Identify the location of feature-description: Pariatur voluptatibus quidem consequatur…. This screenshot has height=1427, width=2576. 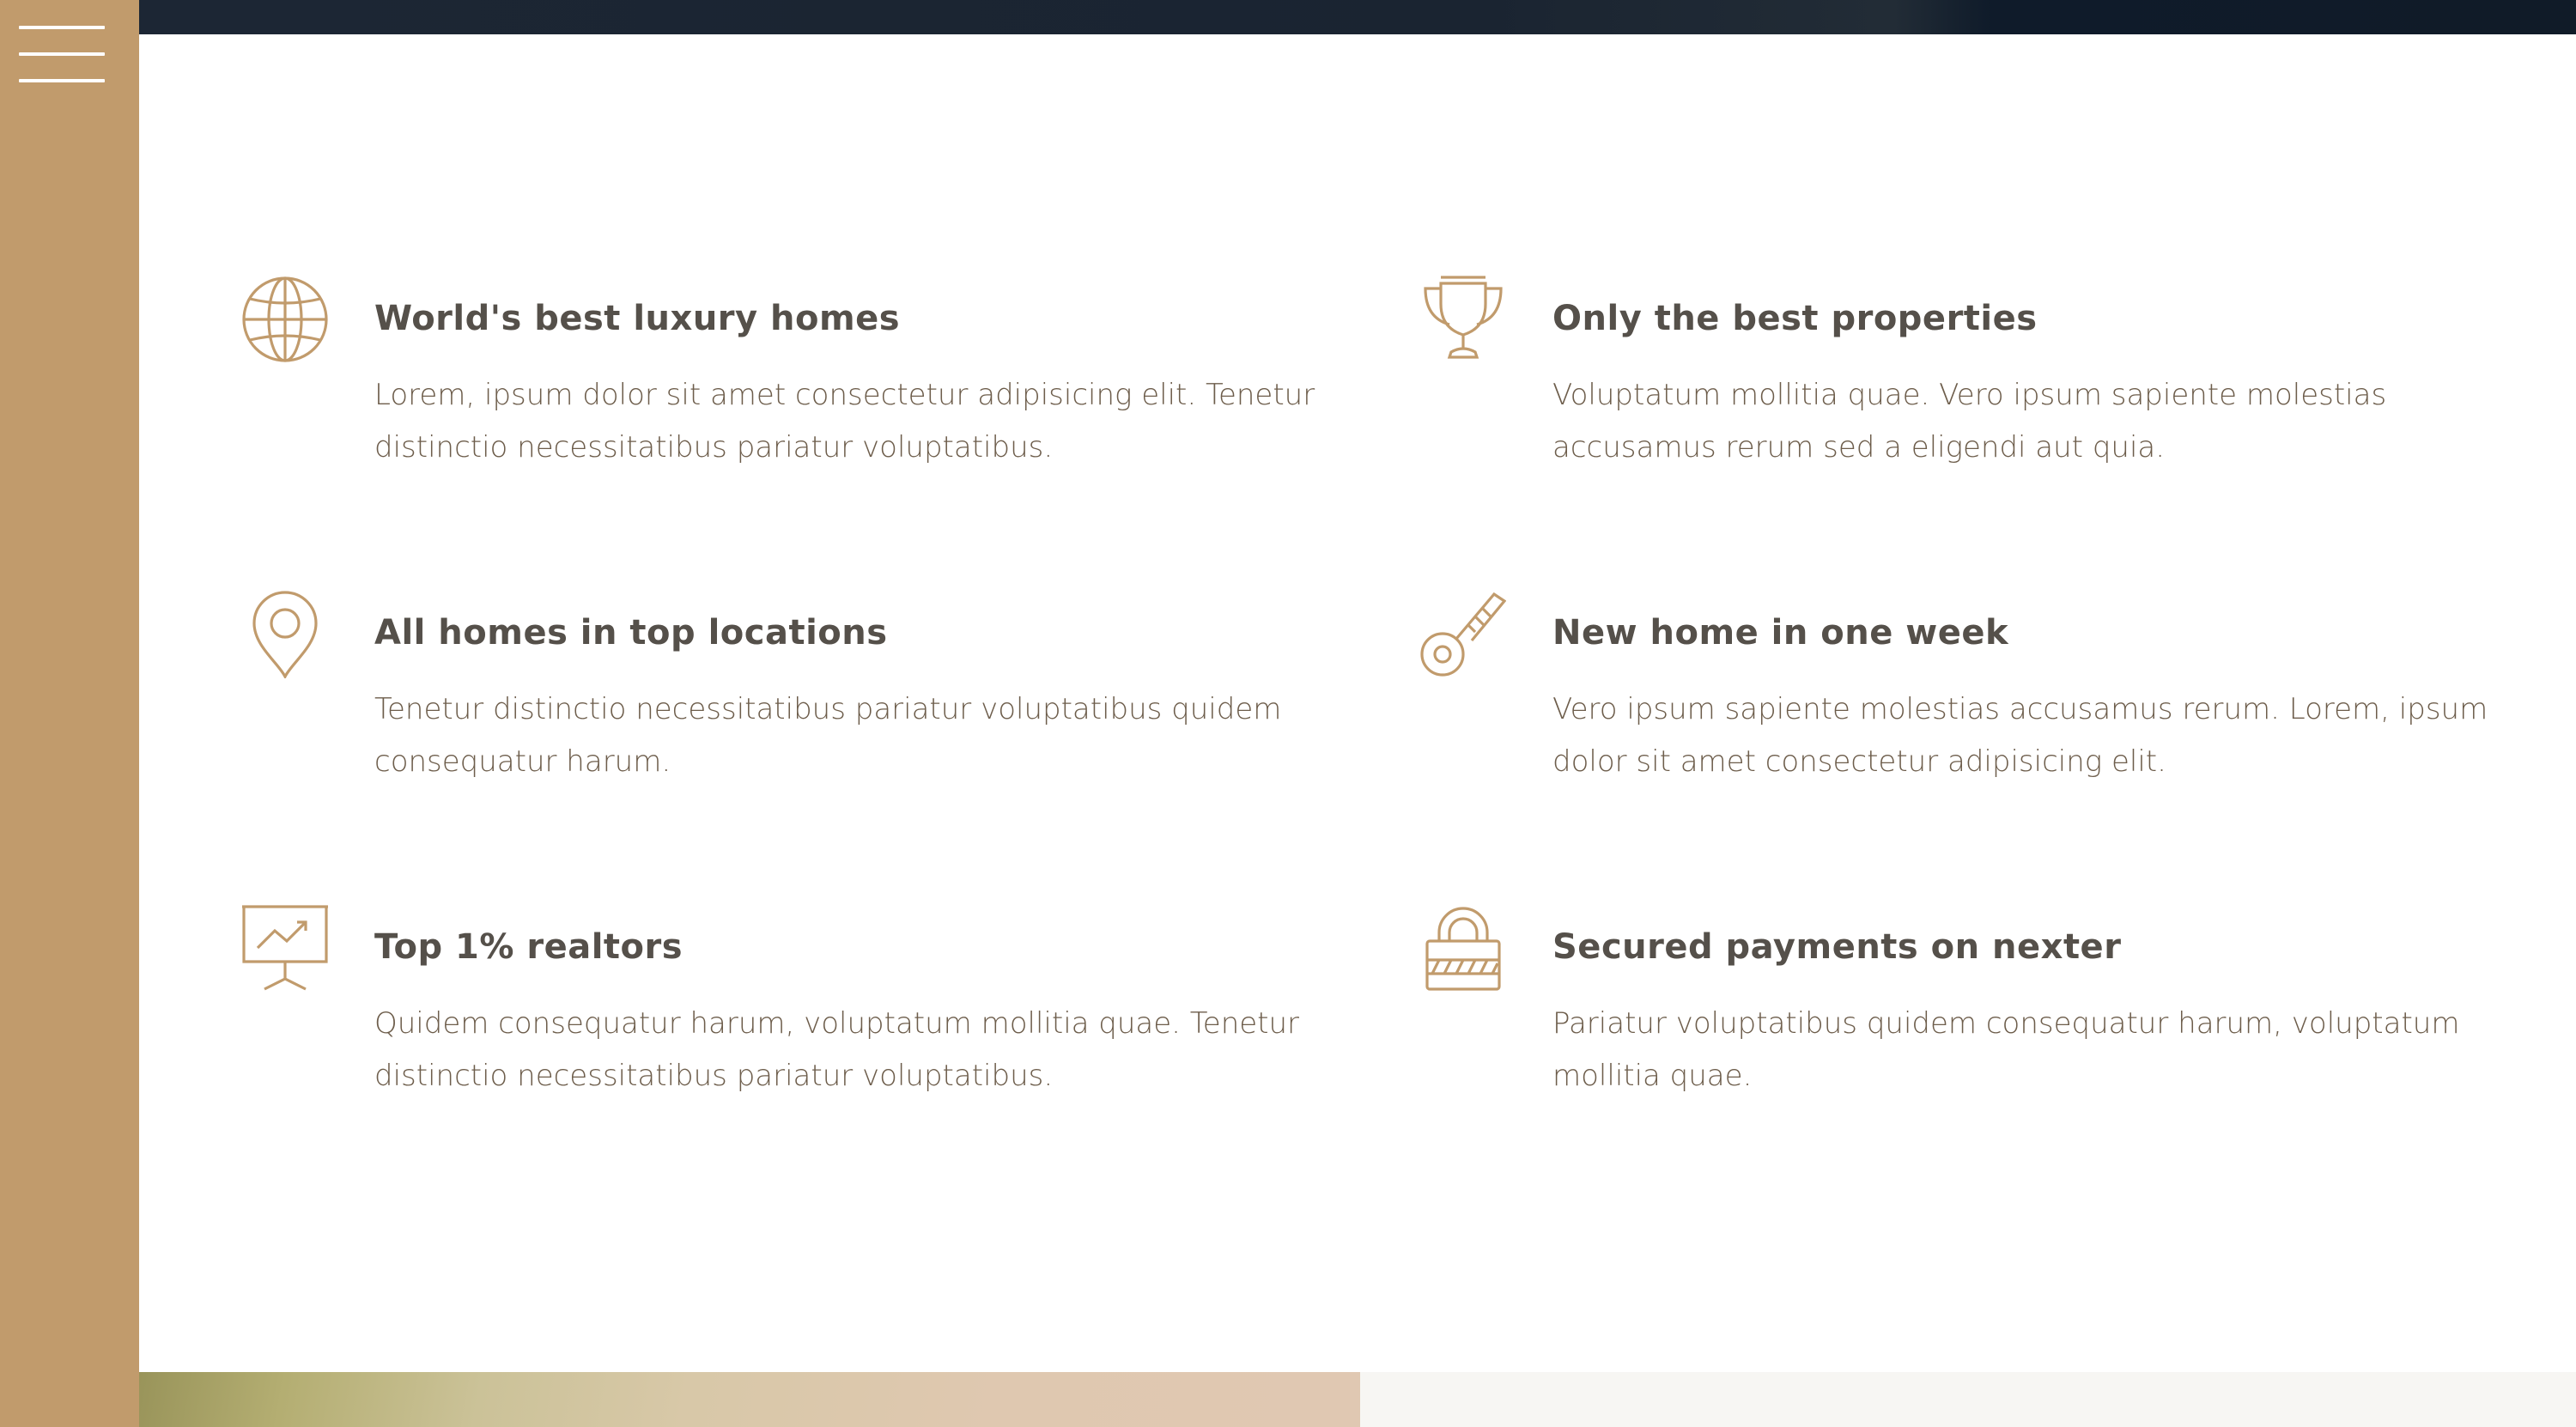
(2006, 1049).